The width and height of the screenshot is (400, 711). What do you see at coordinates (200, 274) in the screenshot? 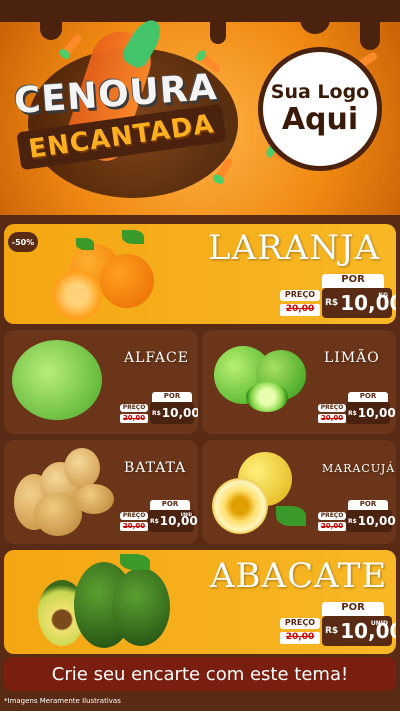
I see `product-card-laranja: LARANJA POR PREÇO 20,00 R$ 10,00 KG` at bounding box center [200, 274].